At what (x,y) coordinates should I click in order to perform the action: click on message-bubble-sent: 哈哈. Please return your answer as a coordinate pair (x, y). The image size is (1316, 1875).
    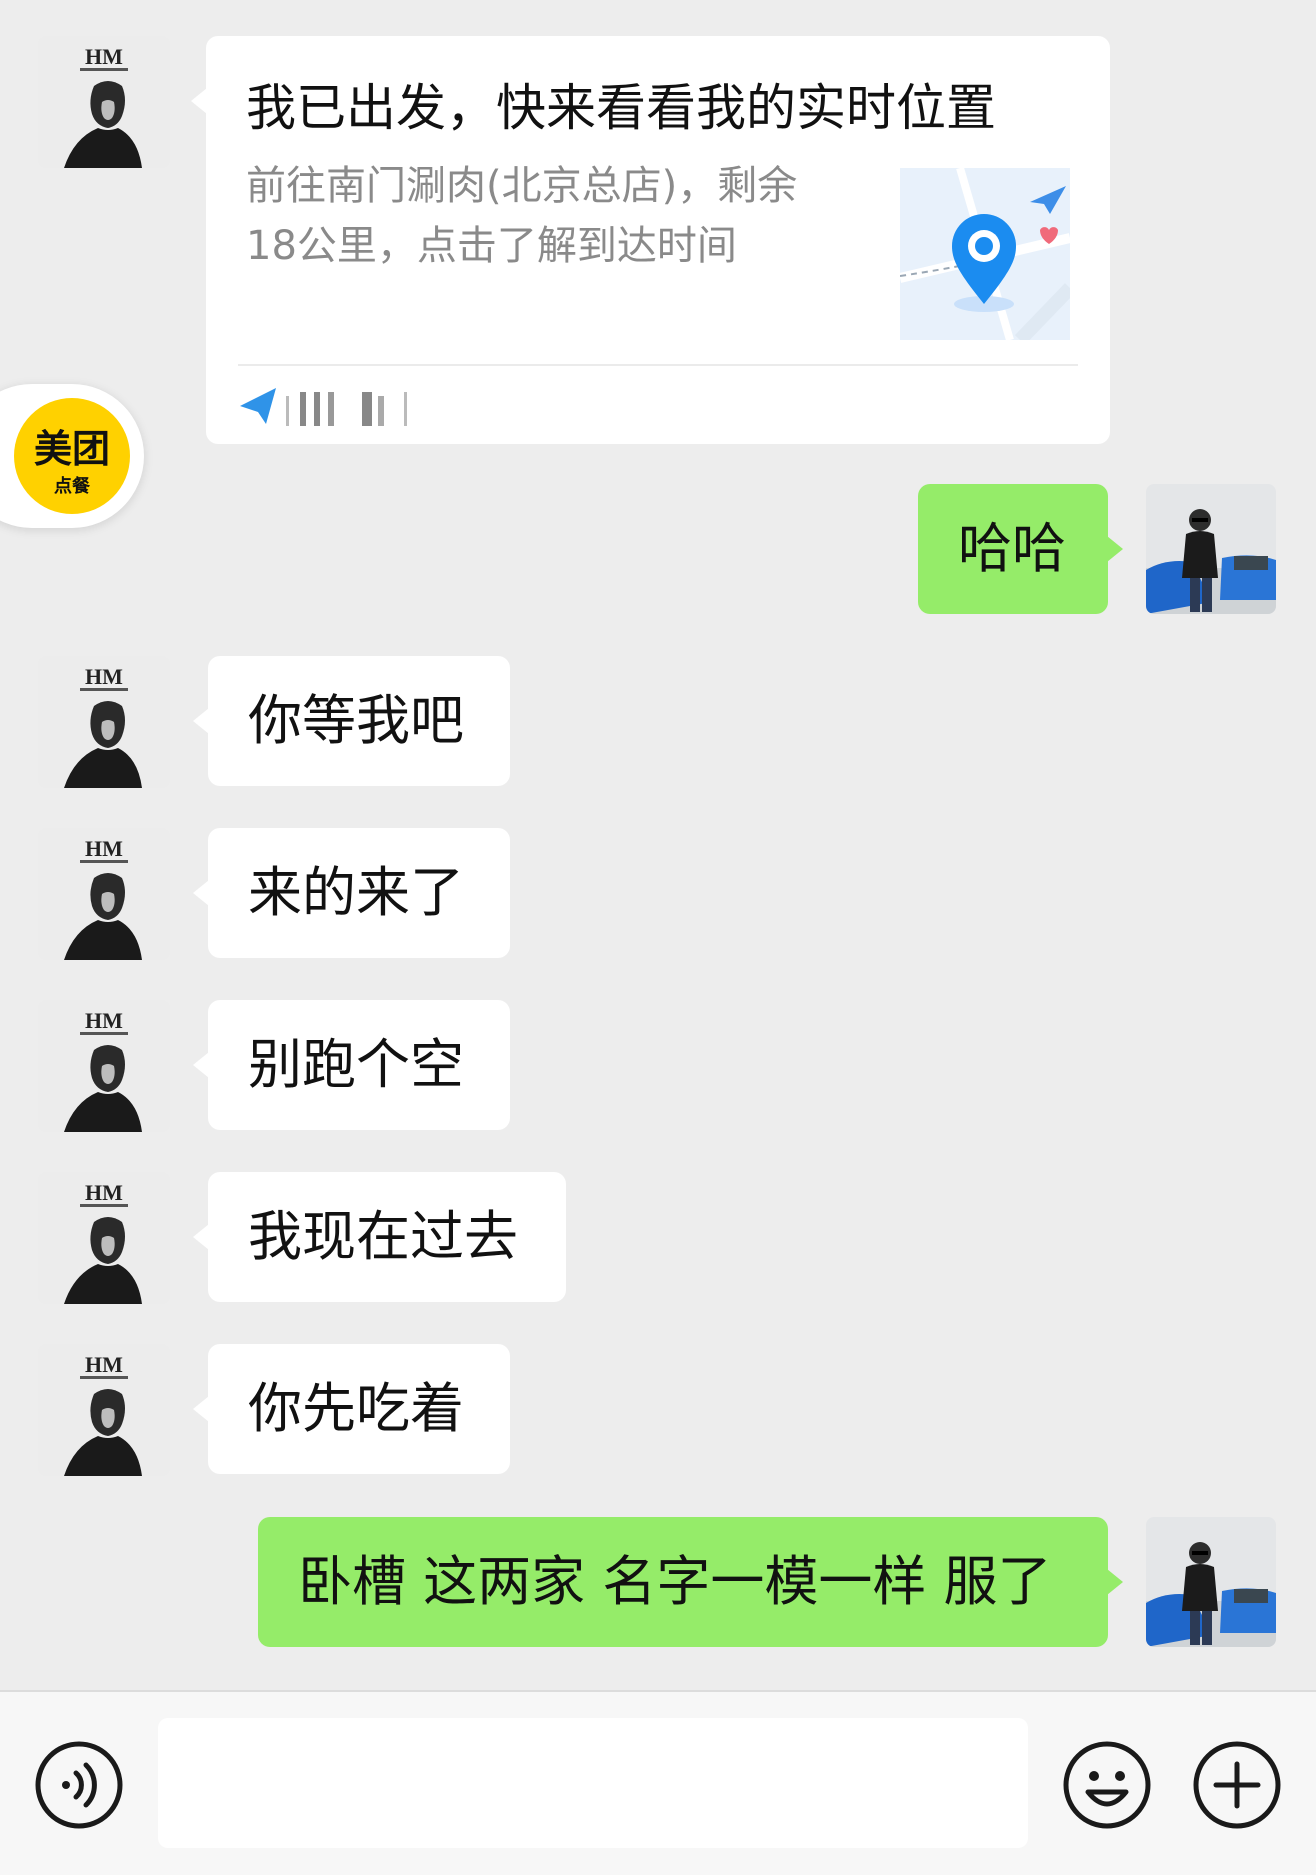
    Looking at the image, I should click on (1020, 549).